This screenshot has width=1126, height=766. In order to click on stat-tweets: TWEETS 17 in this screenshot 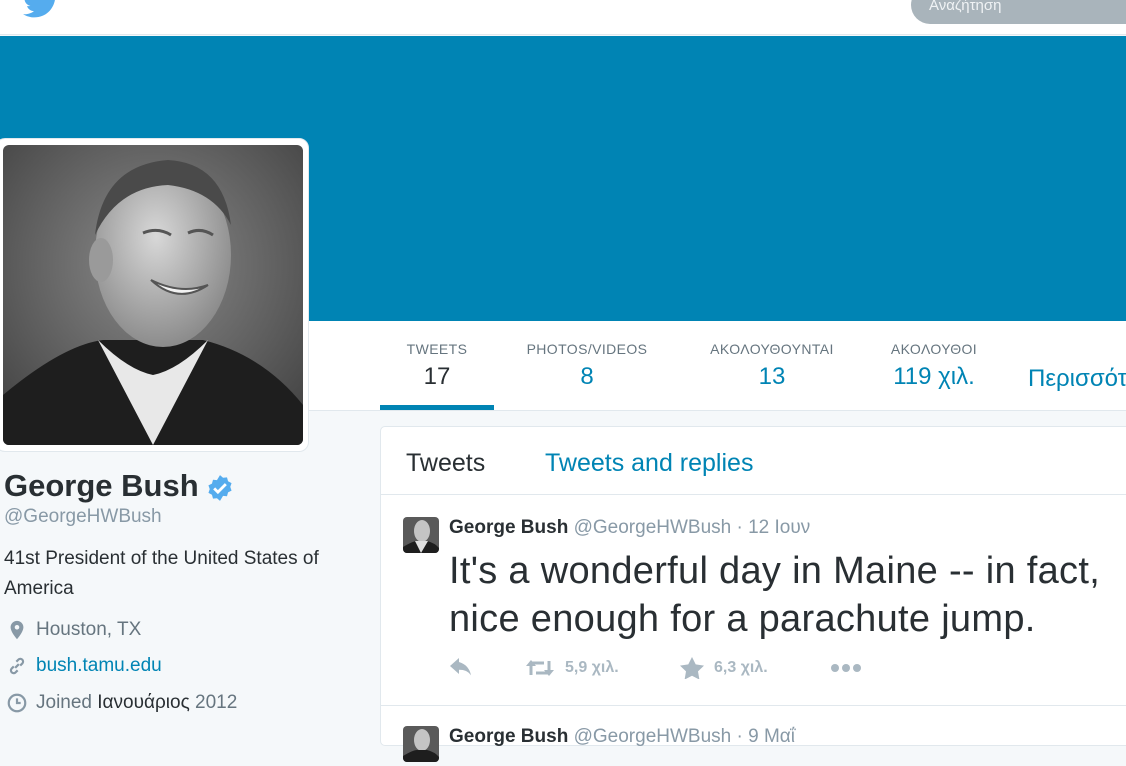, I will do `click(437, 366)`.